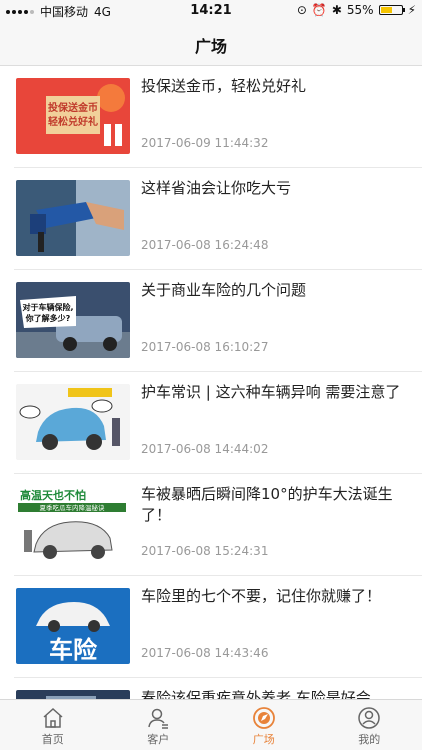 This screenshot has height=750, width=422. I want to click on article-date: 2017-06-08 16:10:27, so click(205, 347).